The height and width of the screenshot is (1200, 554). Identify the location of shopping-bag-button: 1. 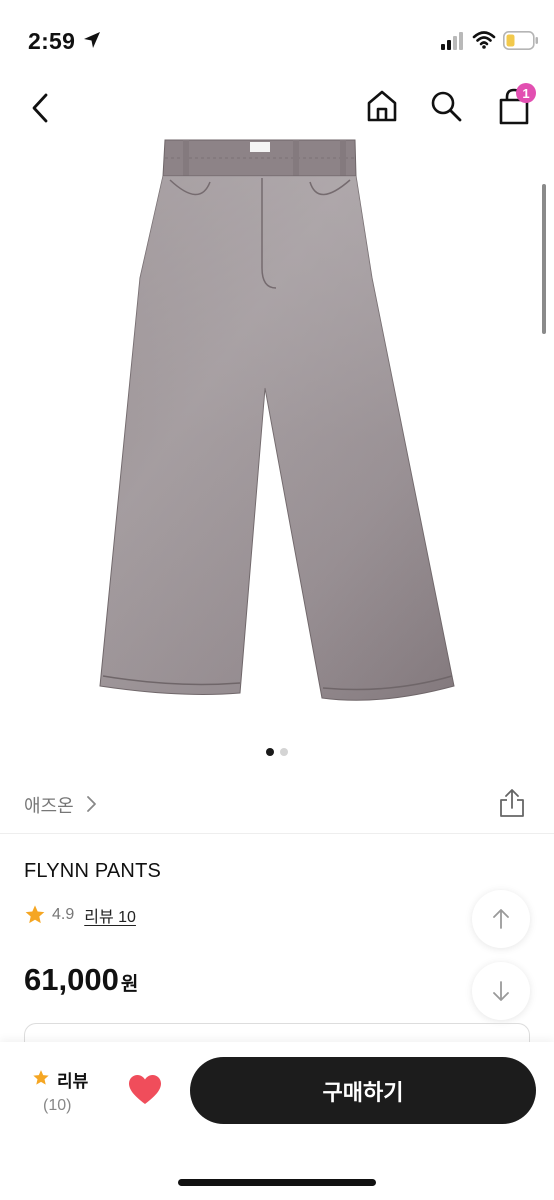
(515, 104).